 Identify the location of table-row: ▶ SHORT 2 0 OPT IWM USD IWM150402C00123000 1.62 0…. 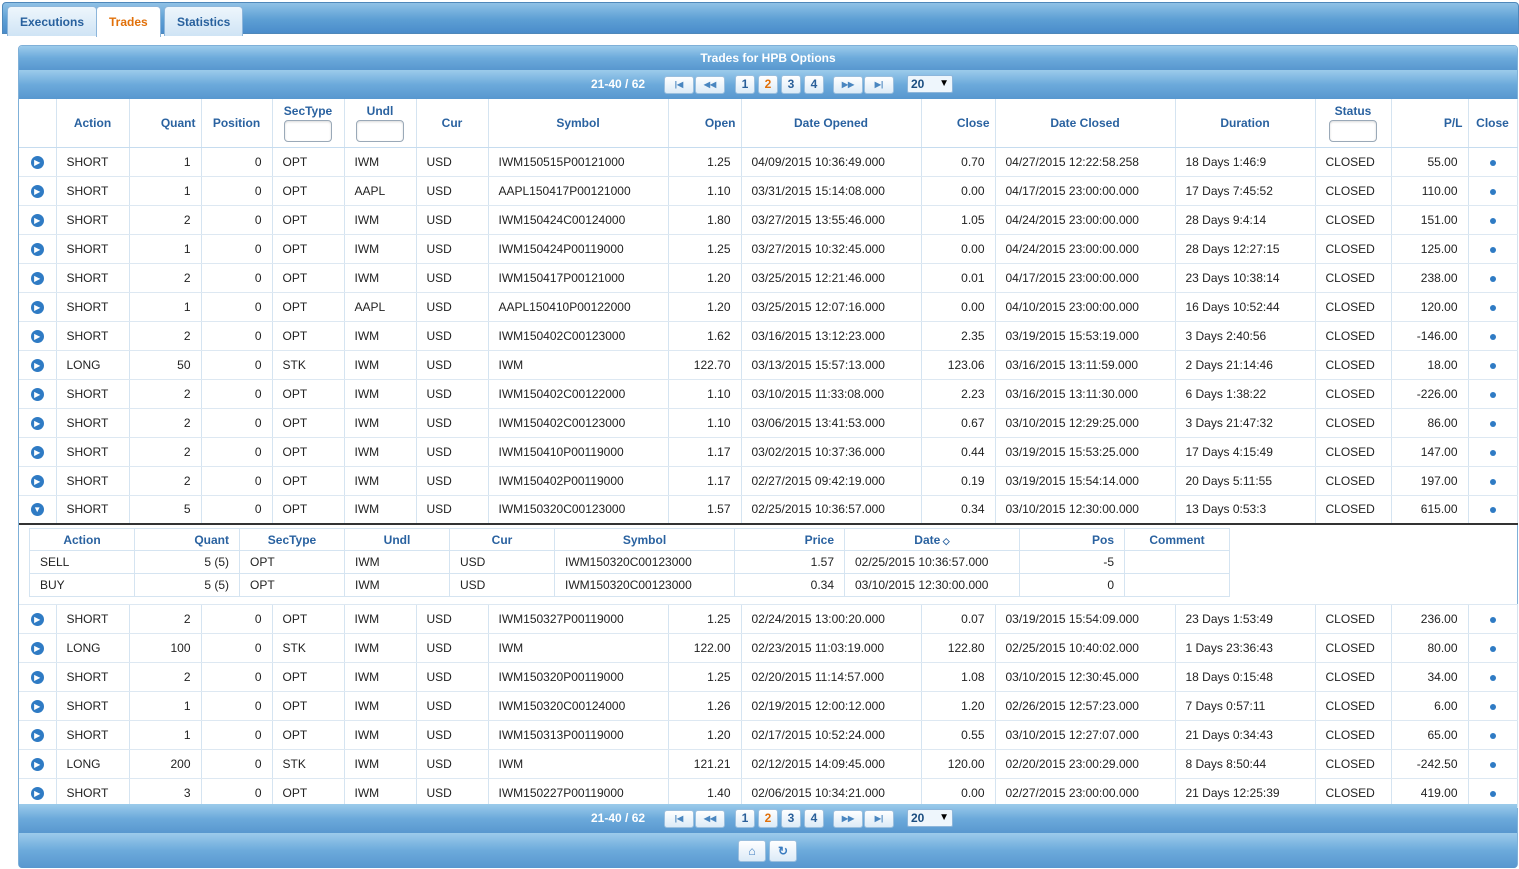
(768, 336).